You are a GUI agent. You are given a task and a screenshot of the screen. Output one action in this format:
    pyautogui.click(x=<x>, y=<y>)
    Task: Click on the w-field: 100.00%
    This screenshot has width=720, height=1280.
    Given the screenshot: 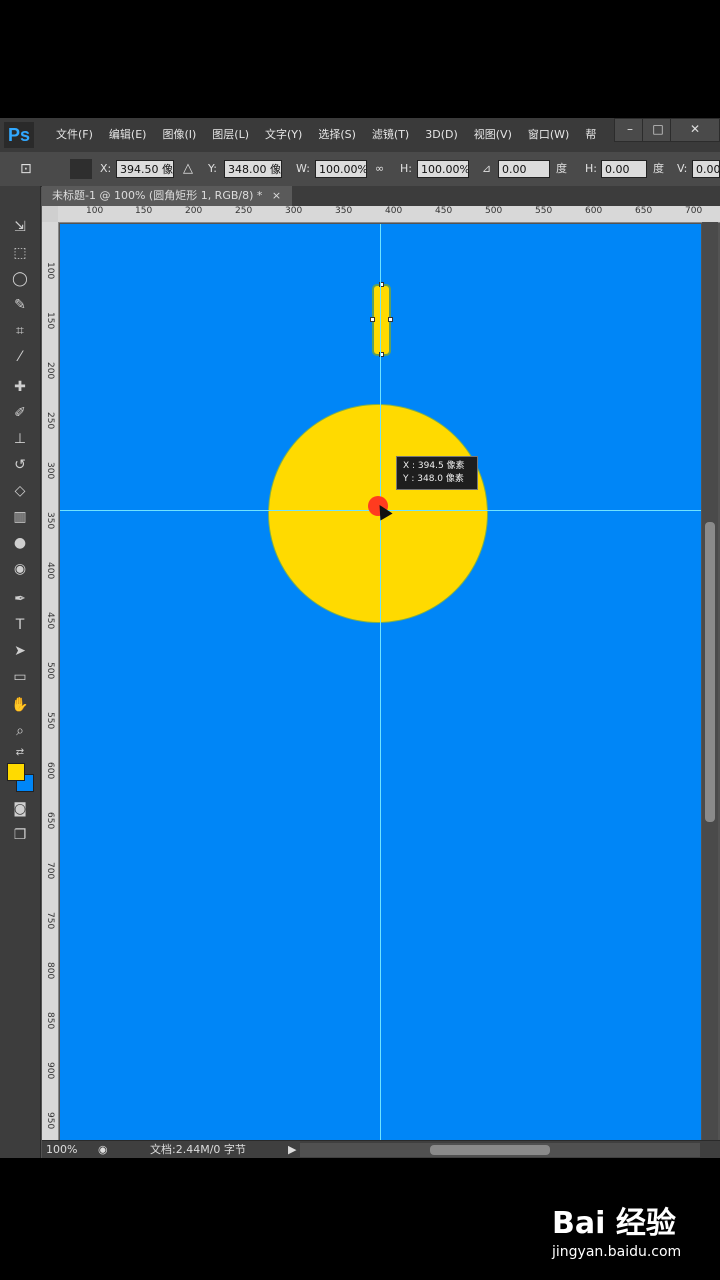 What is the action you would take?
    pyautogui.click(x=341, y=169)
    